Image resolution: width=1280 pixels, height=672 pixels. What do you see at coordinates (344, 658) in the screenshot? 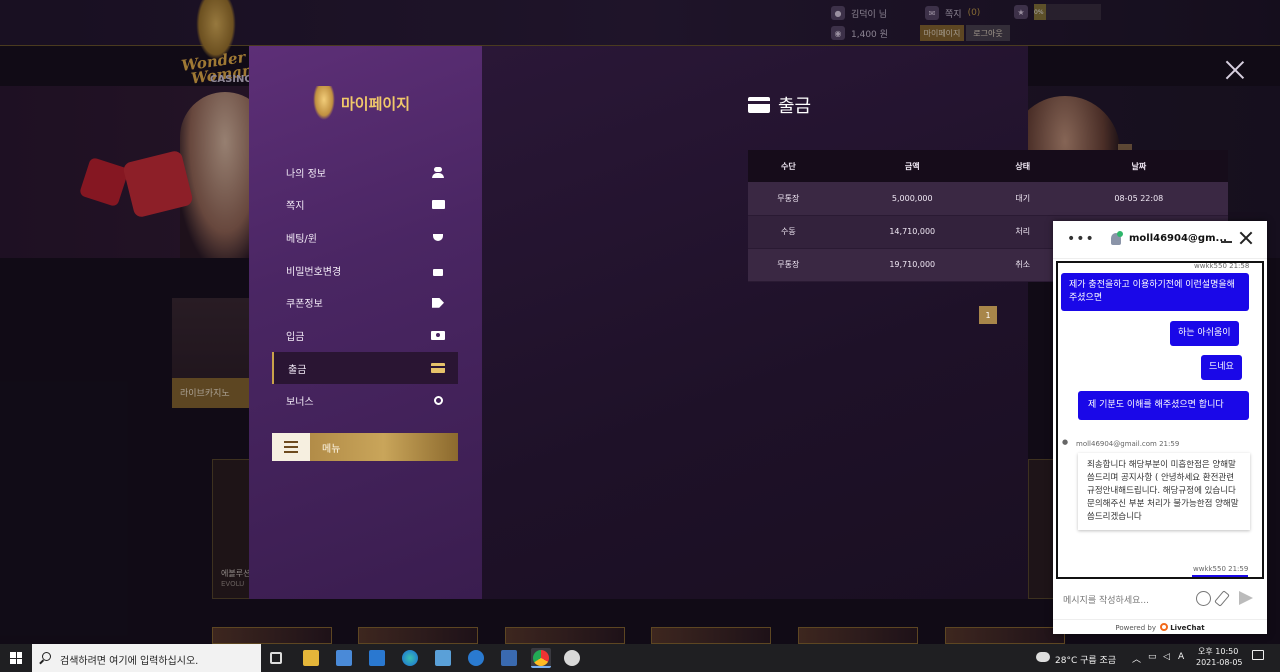
I see `store-icon` at bounding box center [344, 658].